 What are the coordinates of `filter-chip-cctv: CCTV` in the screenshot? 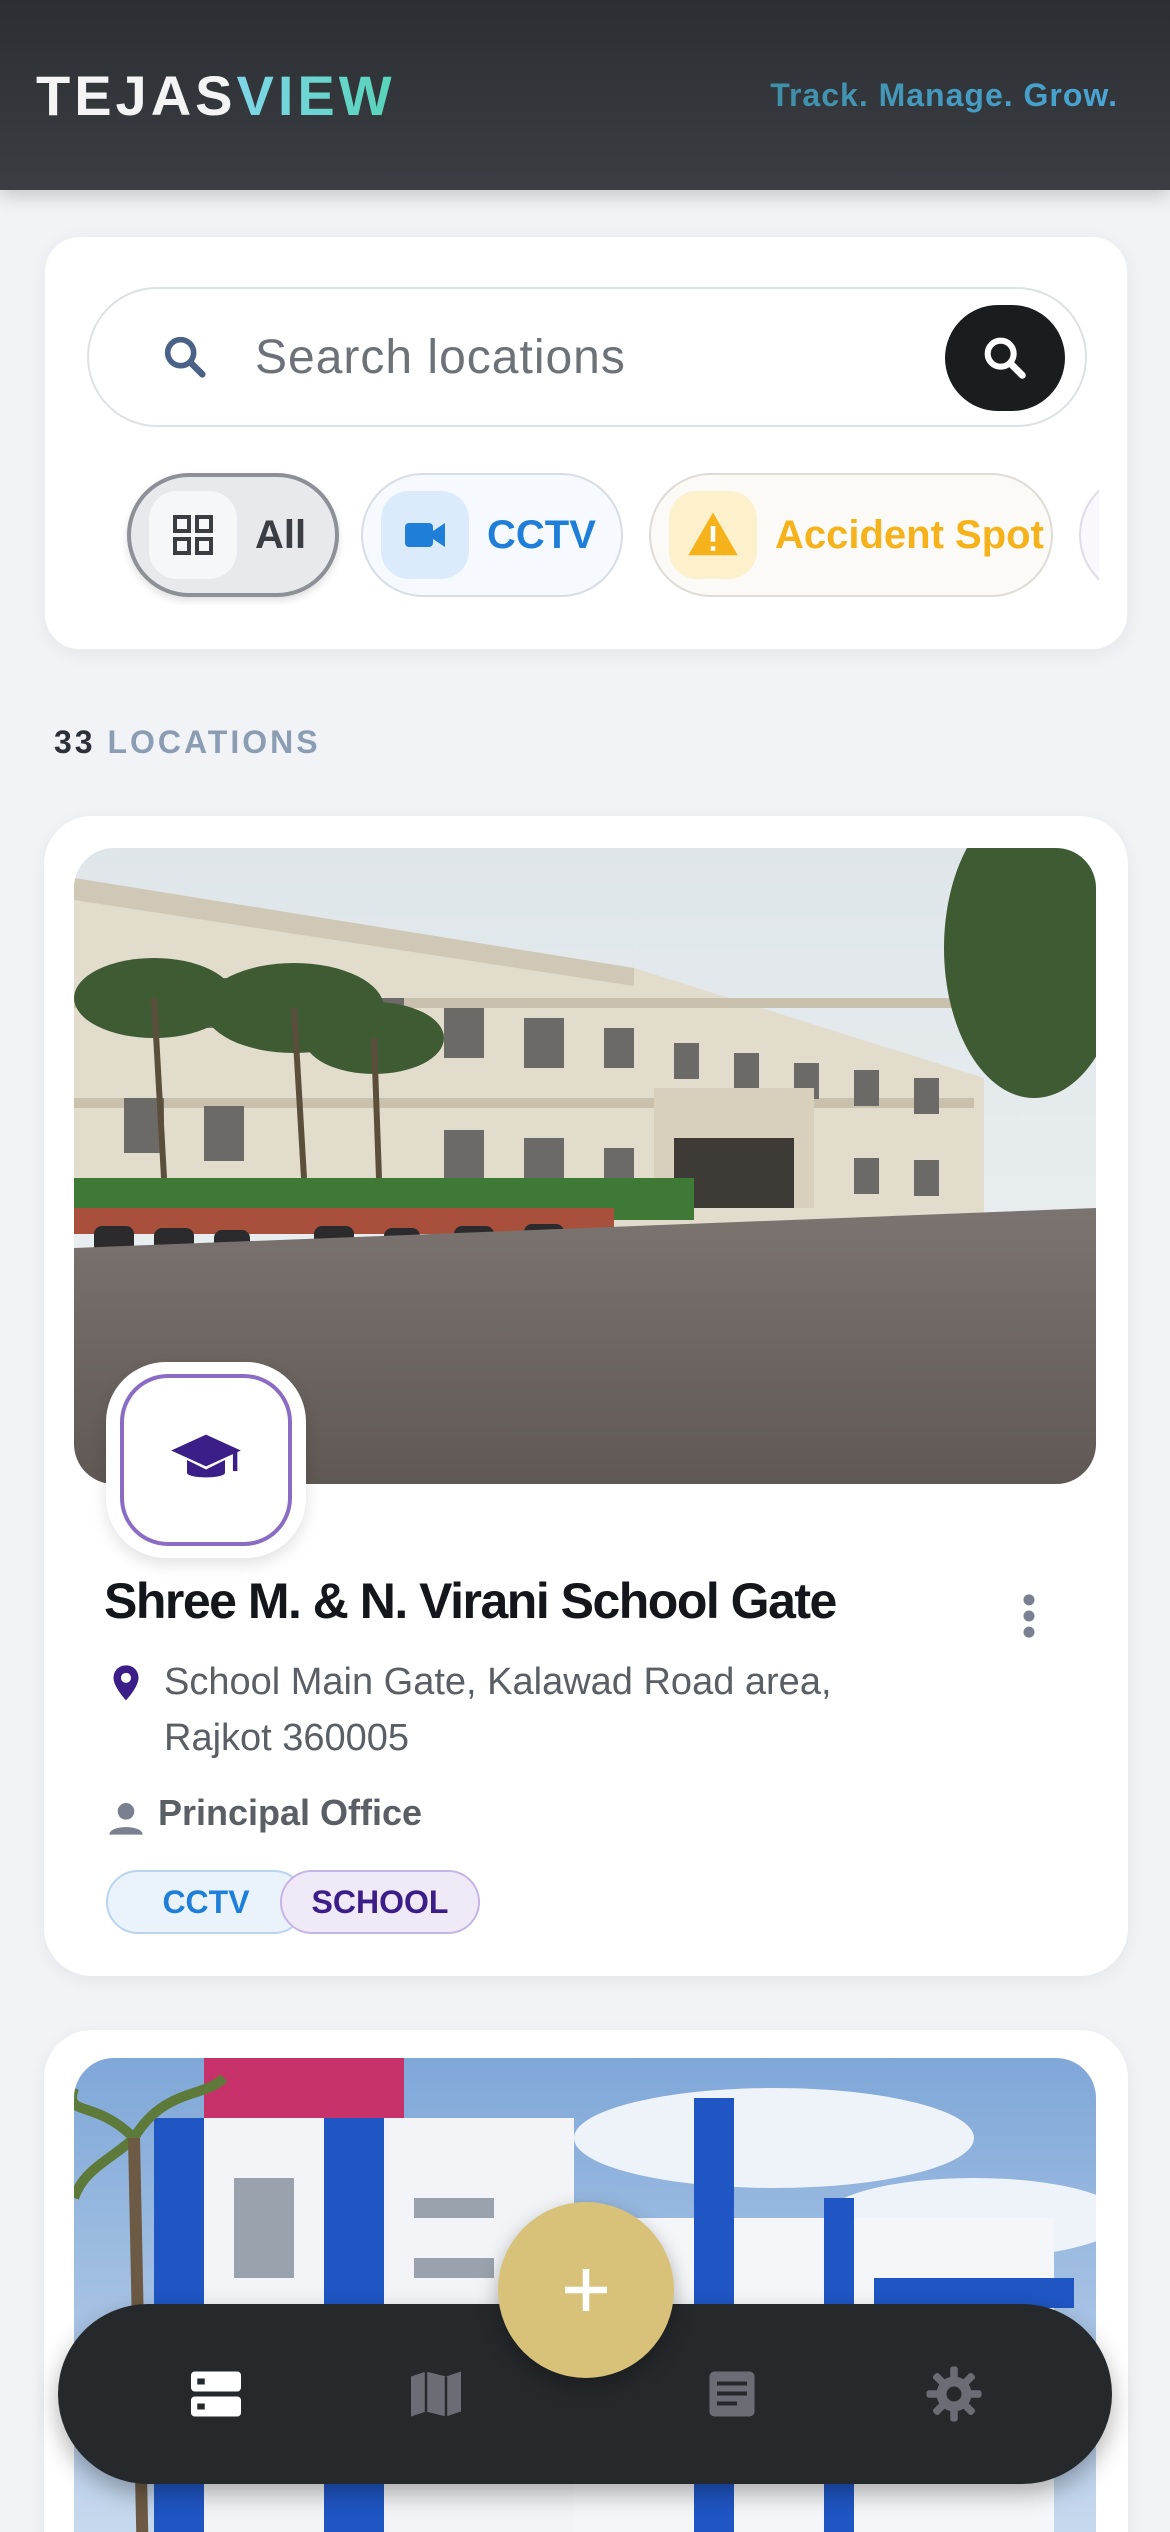 It's located at (492, 535).